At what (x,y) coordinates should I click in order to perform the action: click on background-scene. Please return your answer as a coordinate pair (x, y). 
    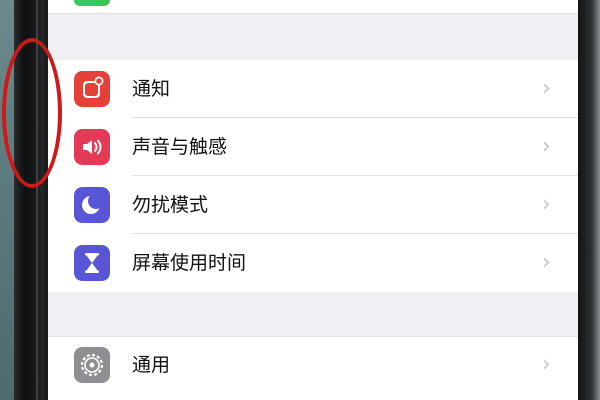
    Looking at the image, I should click on (7, 200).